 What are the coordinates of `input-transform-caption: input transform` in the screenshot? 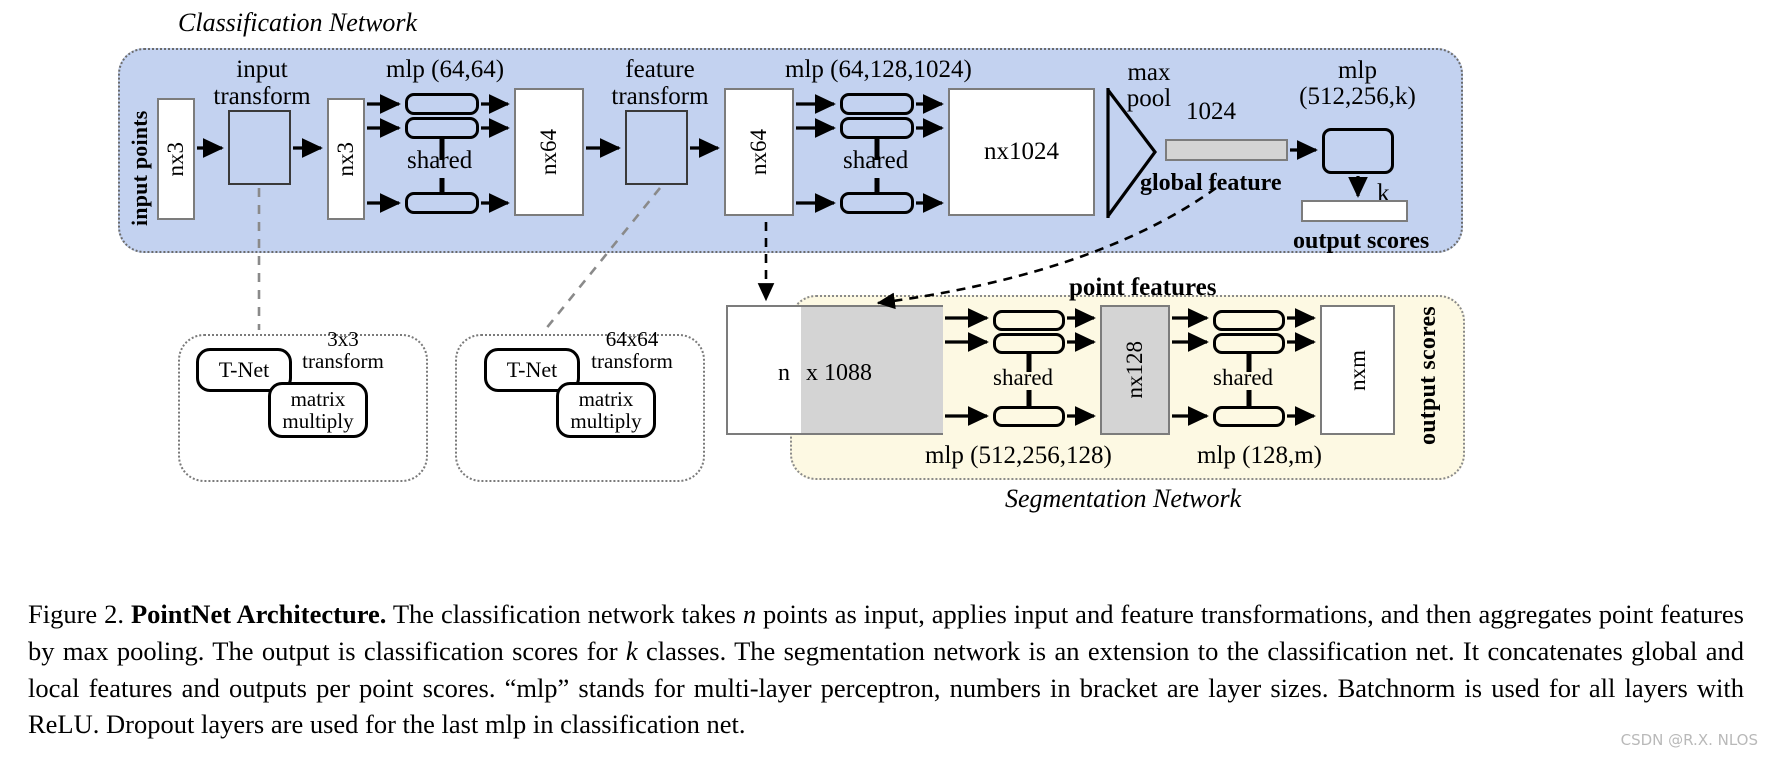 It's located at (262, 83).